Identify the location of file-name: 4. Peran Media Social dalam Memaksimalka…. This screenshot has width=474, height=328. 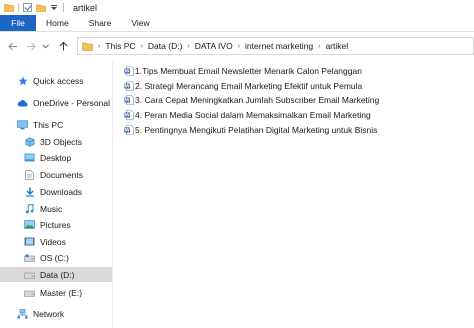
(253, 115).